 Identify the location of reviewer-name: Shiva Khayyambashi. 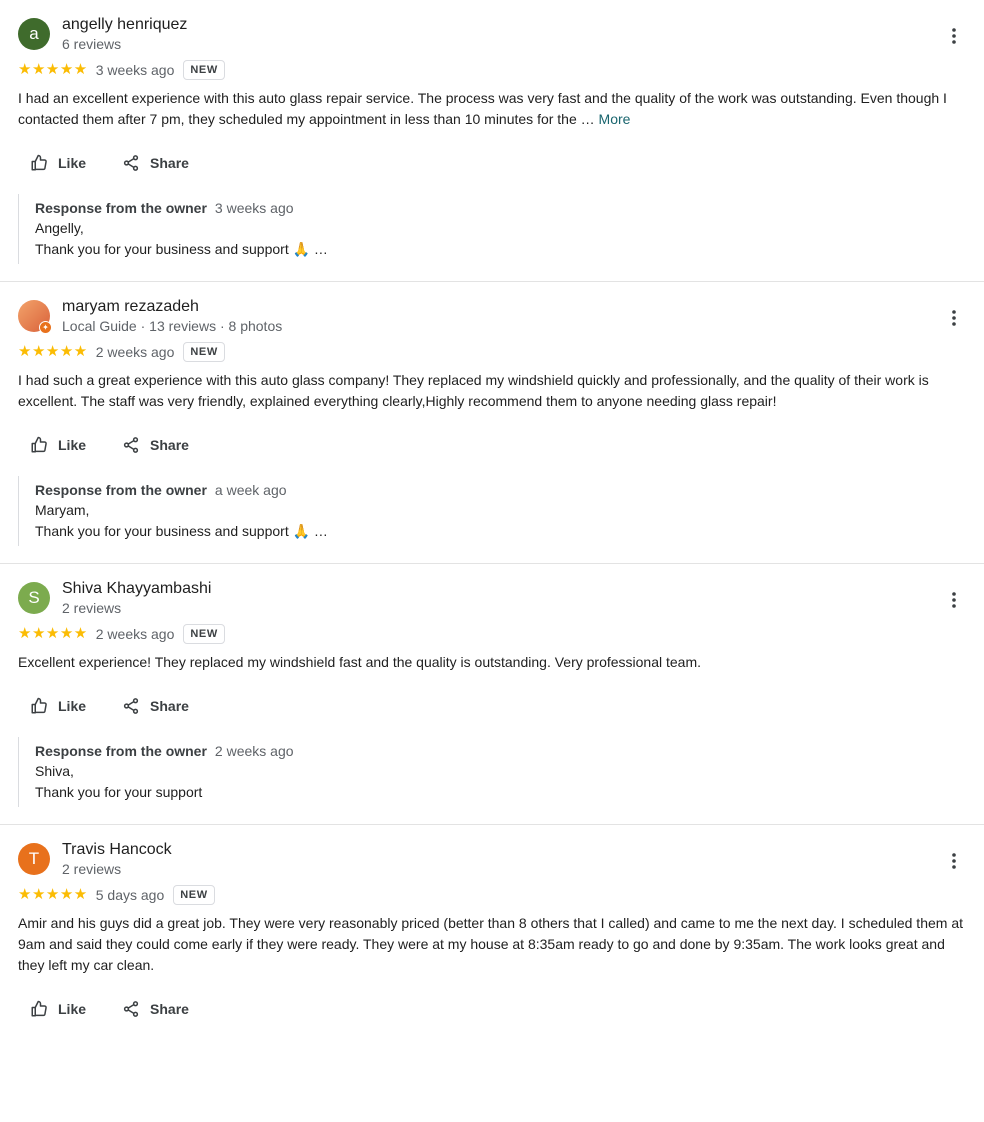
(136, 589).